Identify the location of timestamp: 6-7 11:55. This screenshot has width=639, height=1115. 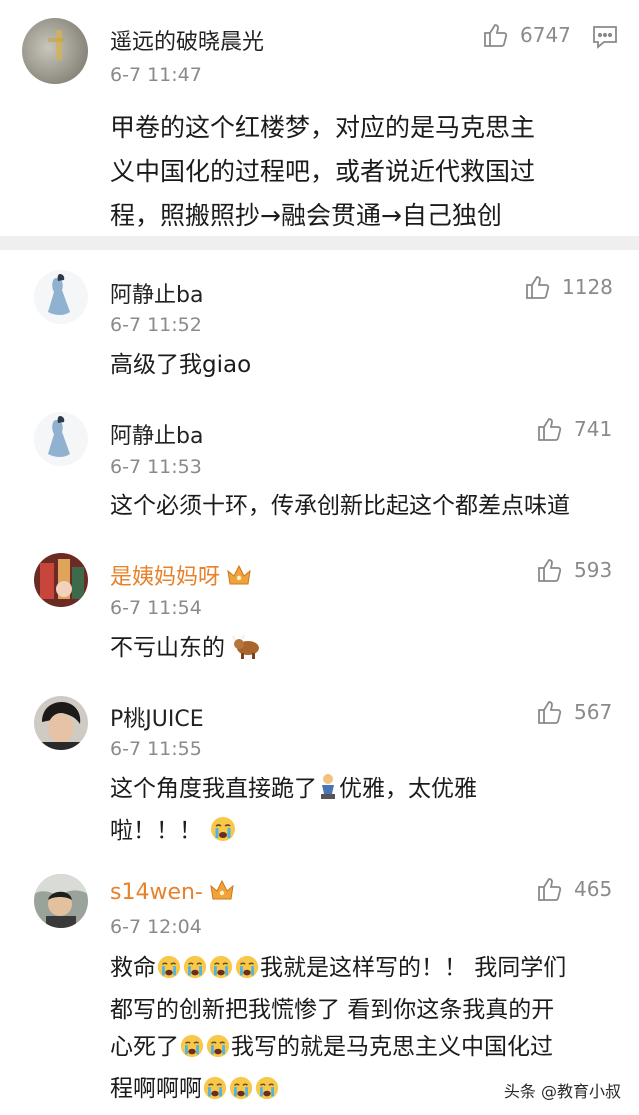
(156, 749).